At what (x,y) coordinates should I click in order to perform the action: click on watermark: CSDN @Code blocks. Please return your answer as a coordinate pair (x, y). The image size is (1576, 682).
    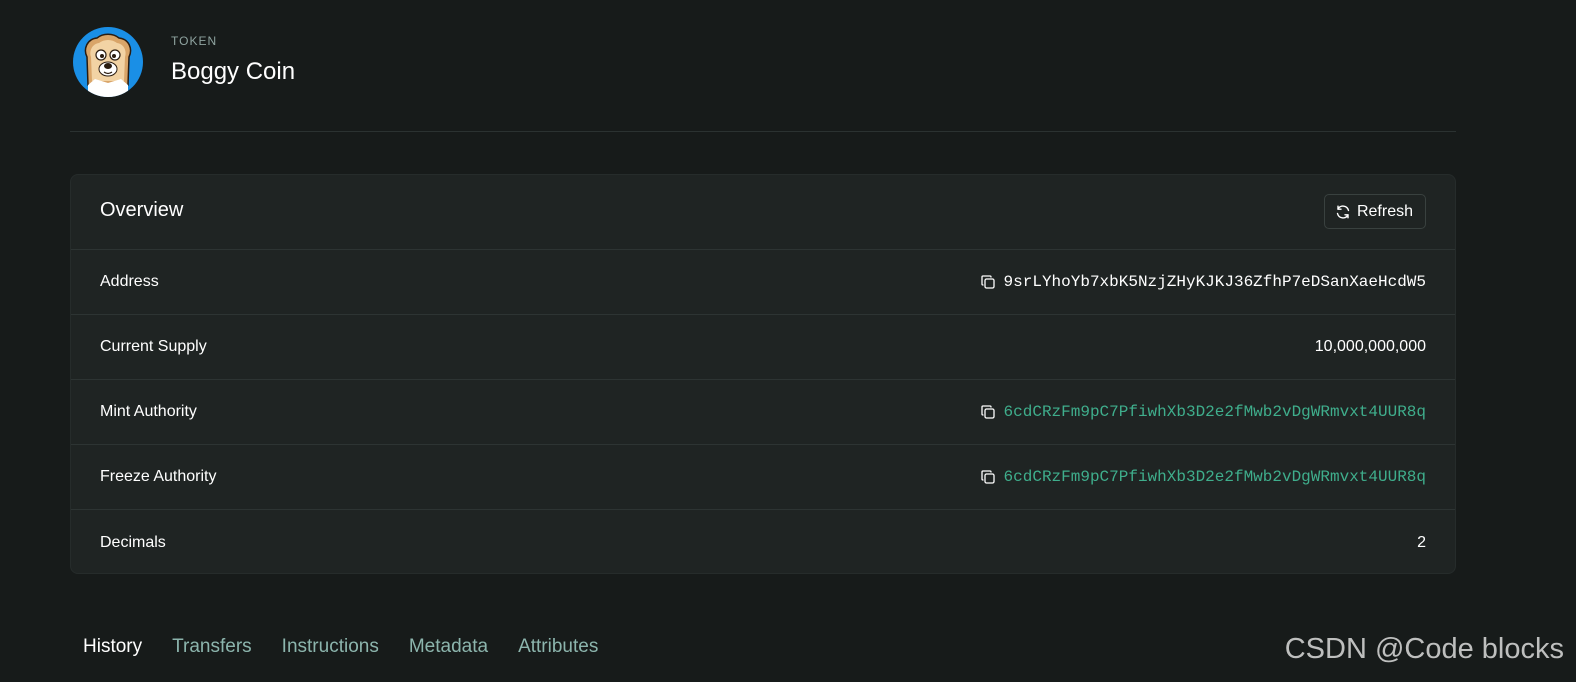
    Looking at the image, I should click on (1424, 649).